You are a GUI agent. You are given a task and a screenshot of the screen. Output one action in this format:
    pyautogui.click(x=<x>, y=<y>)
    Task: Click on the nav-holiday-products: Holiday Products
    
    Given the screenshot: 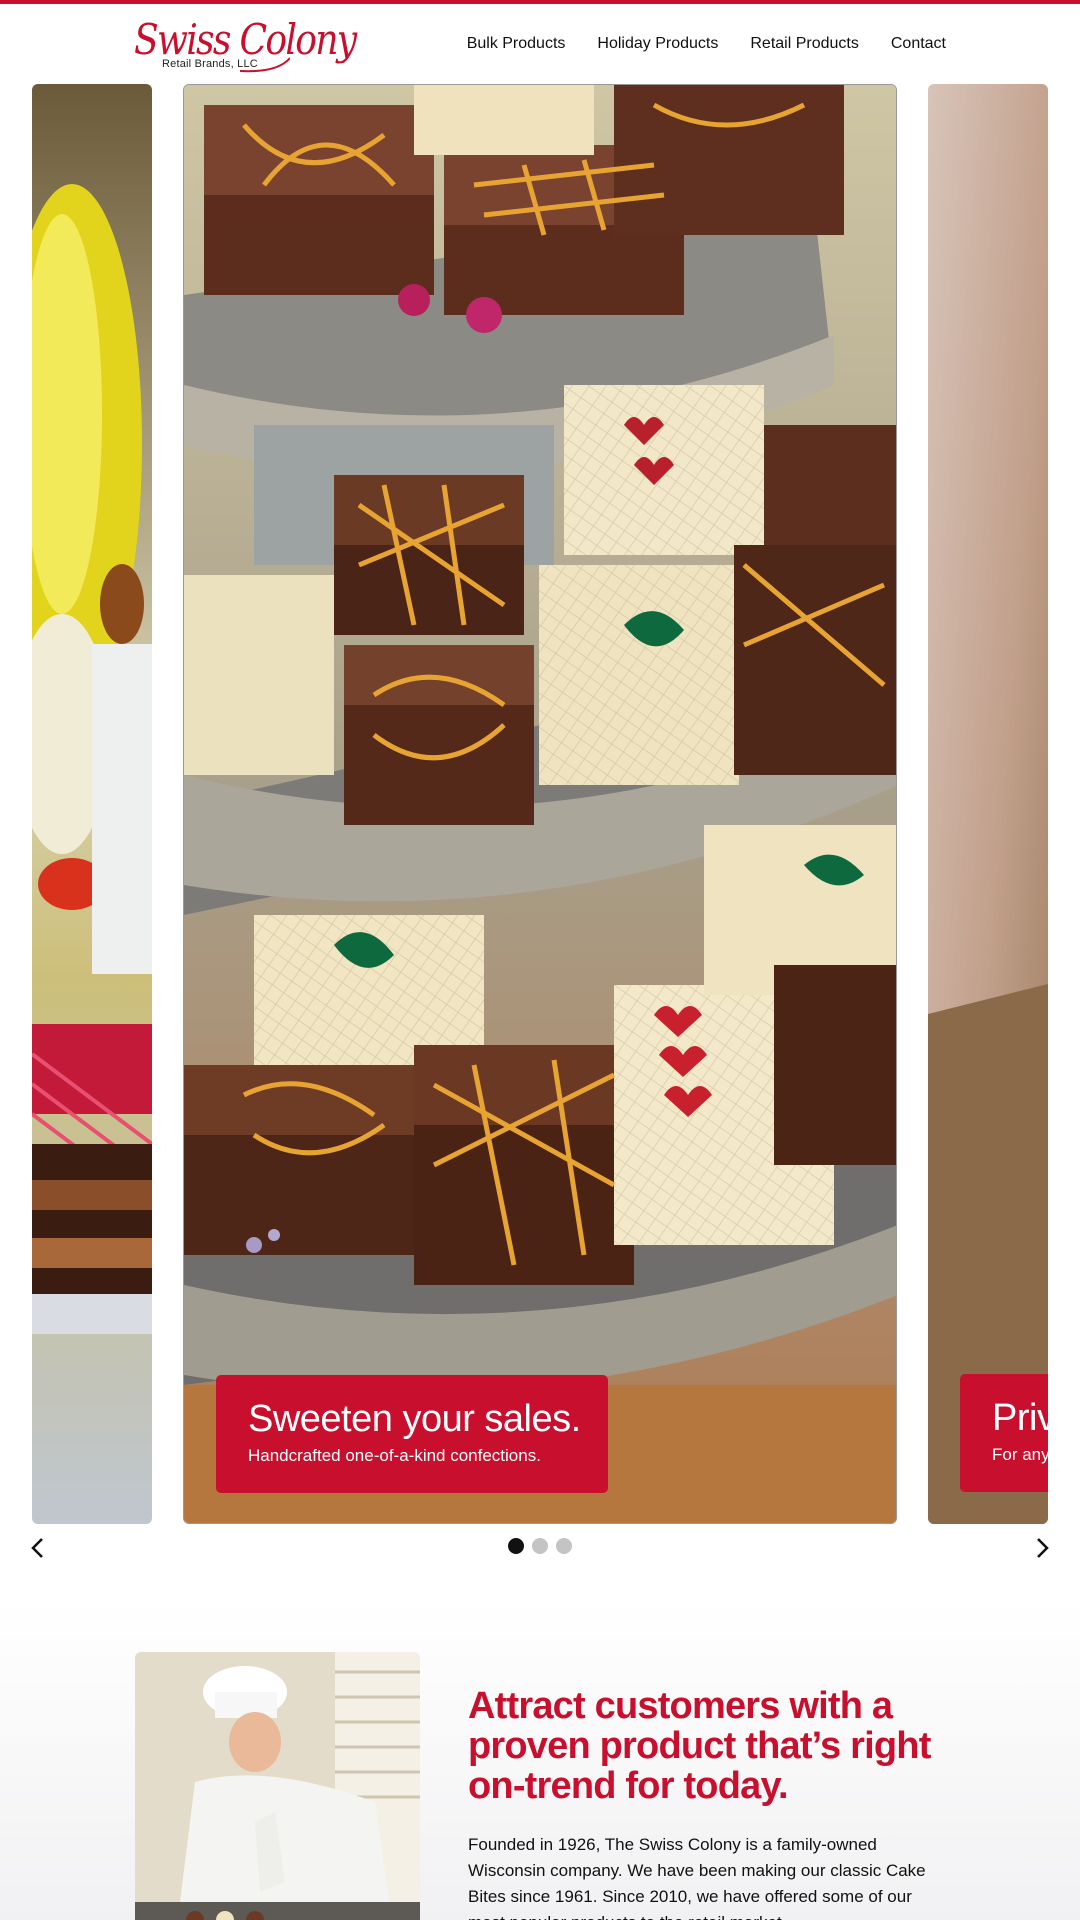 What is the action you would take?
    pyautogui.click(x=657, y=44)
    